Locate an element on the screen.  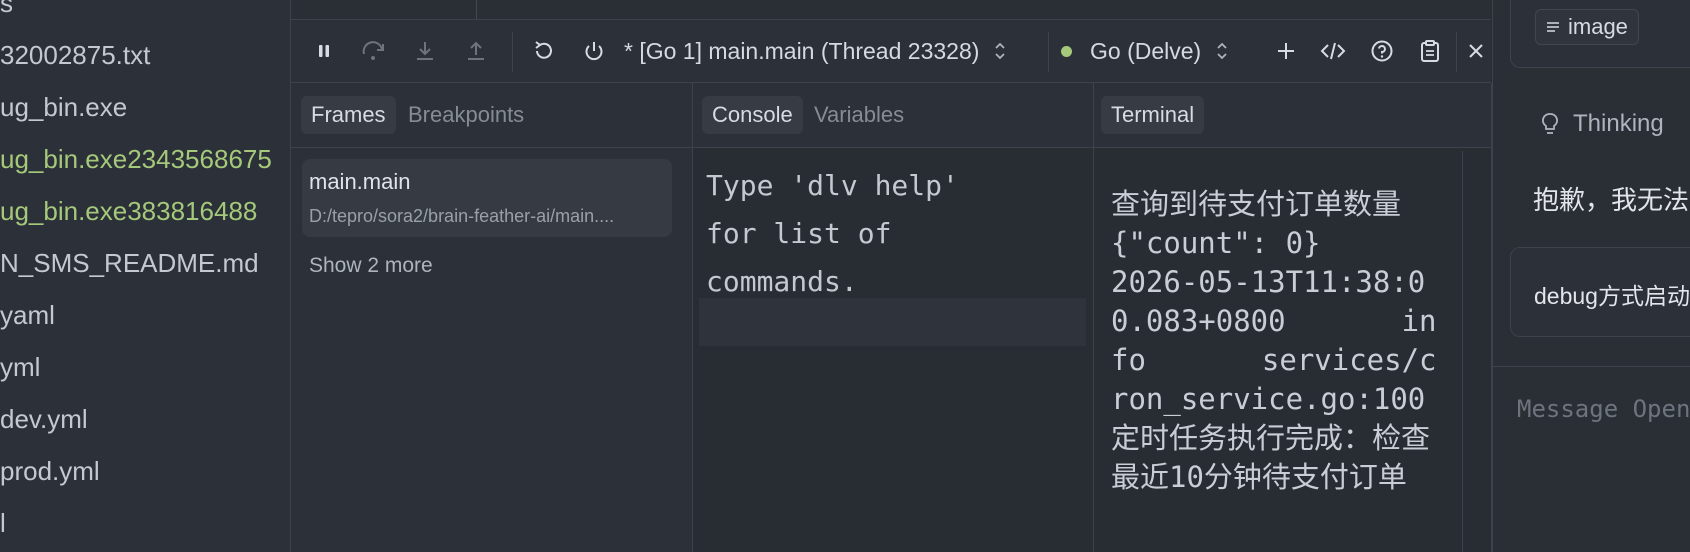
step-into-icon is located at coordinates (425, 51).